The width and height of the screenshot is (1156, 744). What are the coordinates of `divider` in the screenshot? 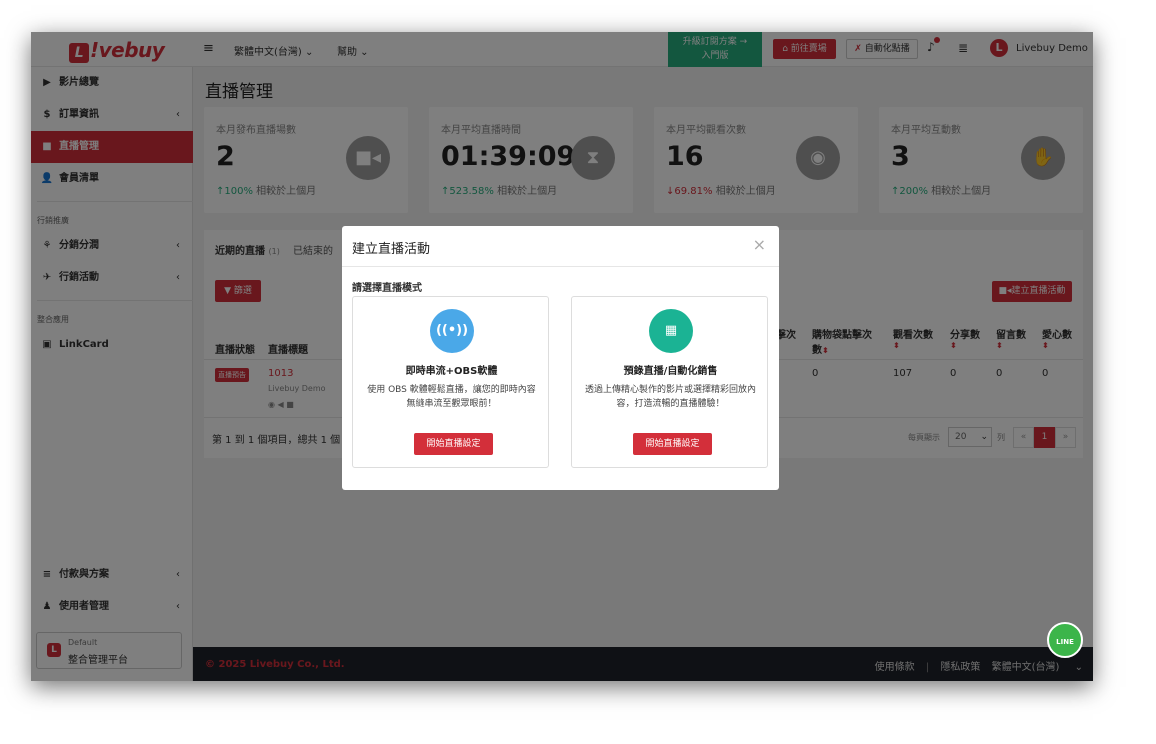 It's located at (560, 266).